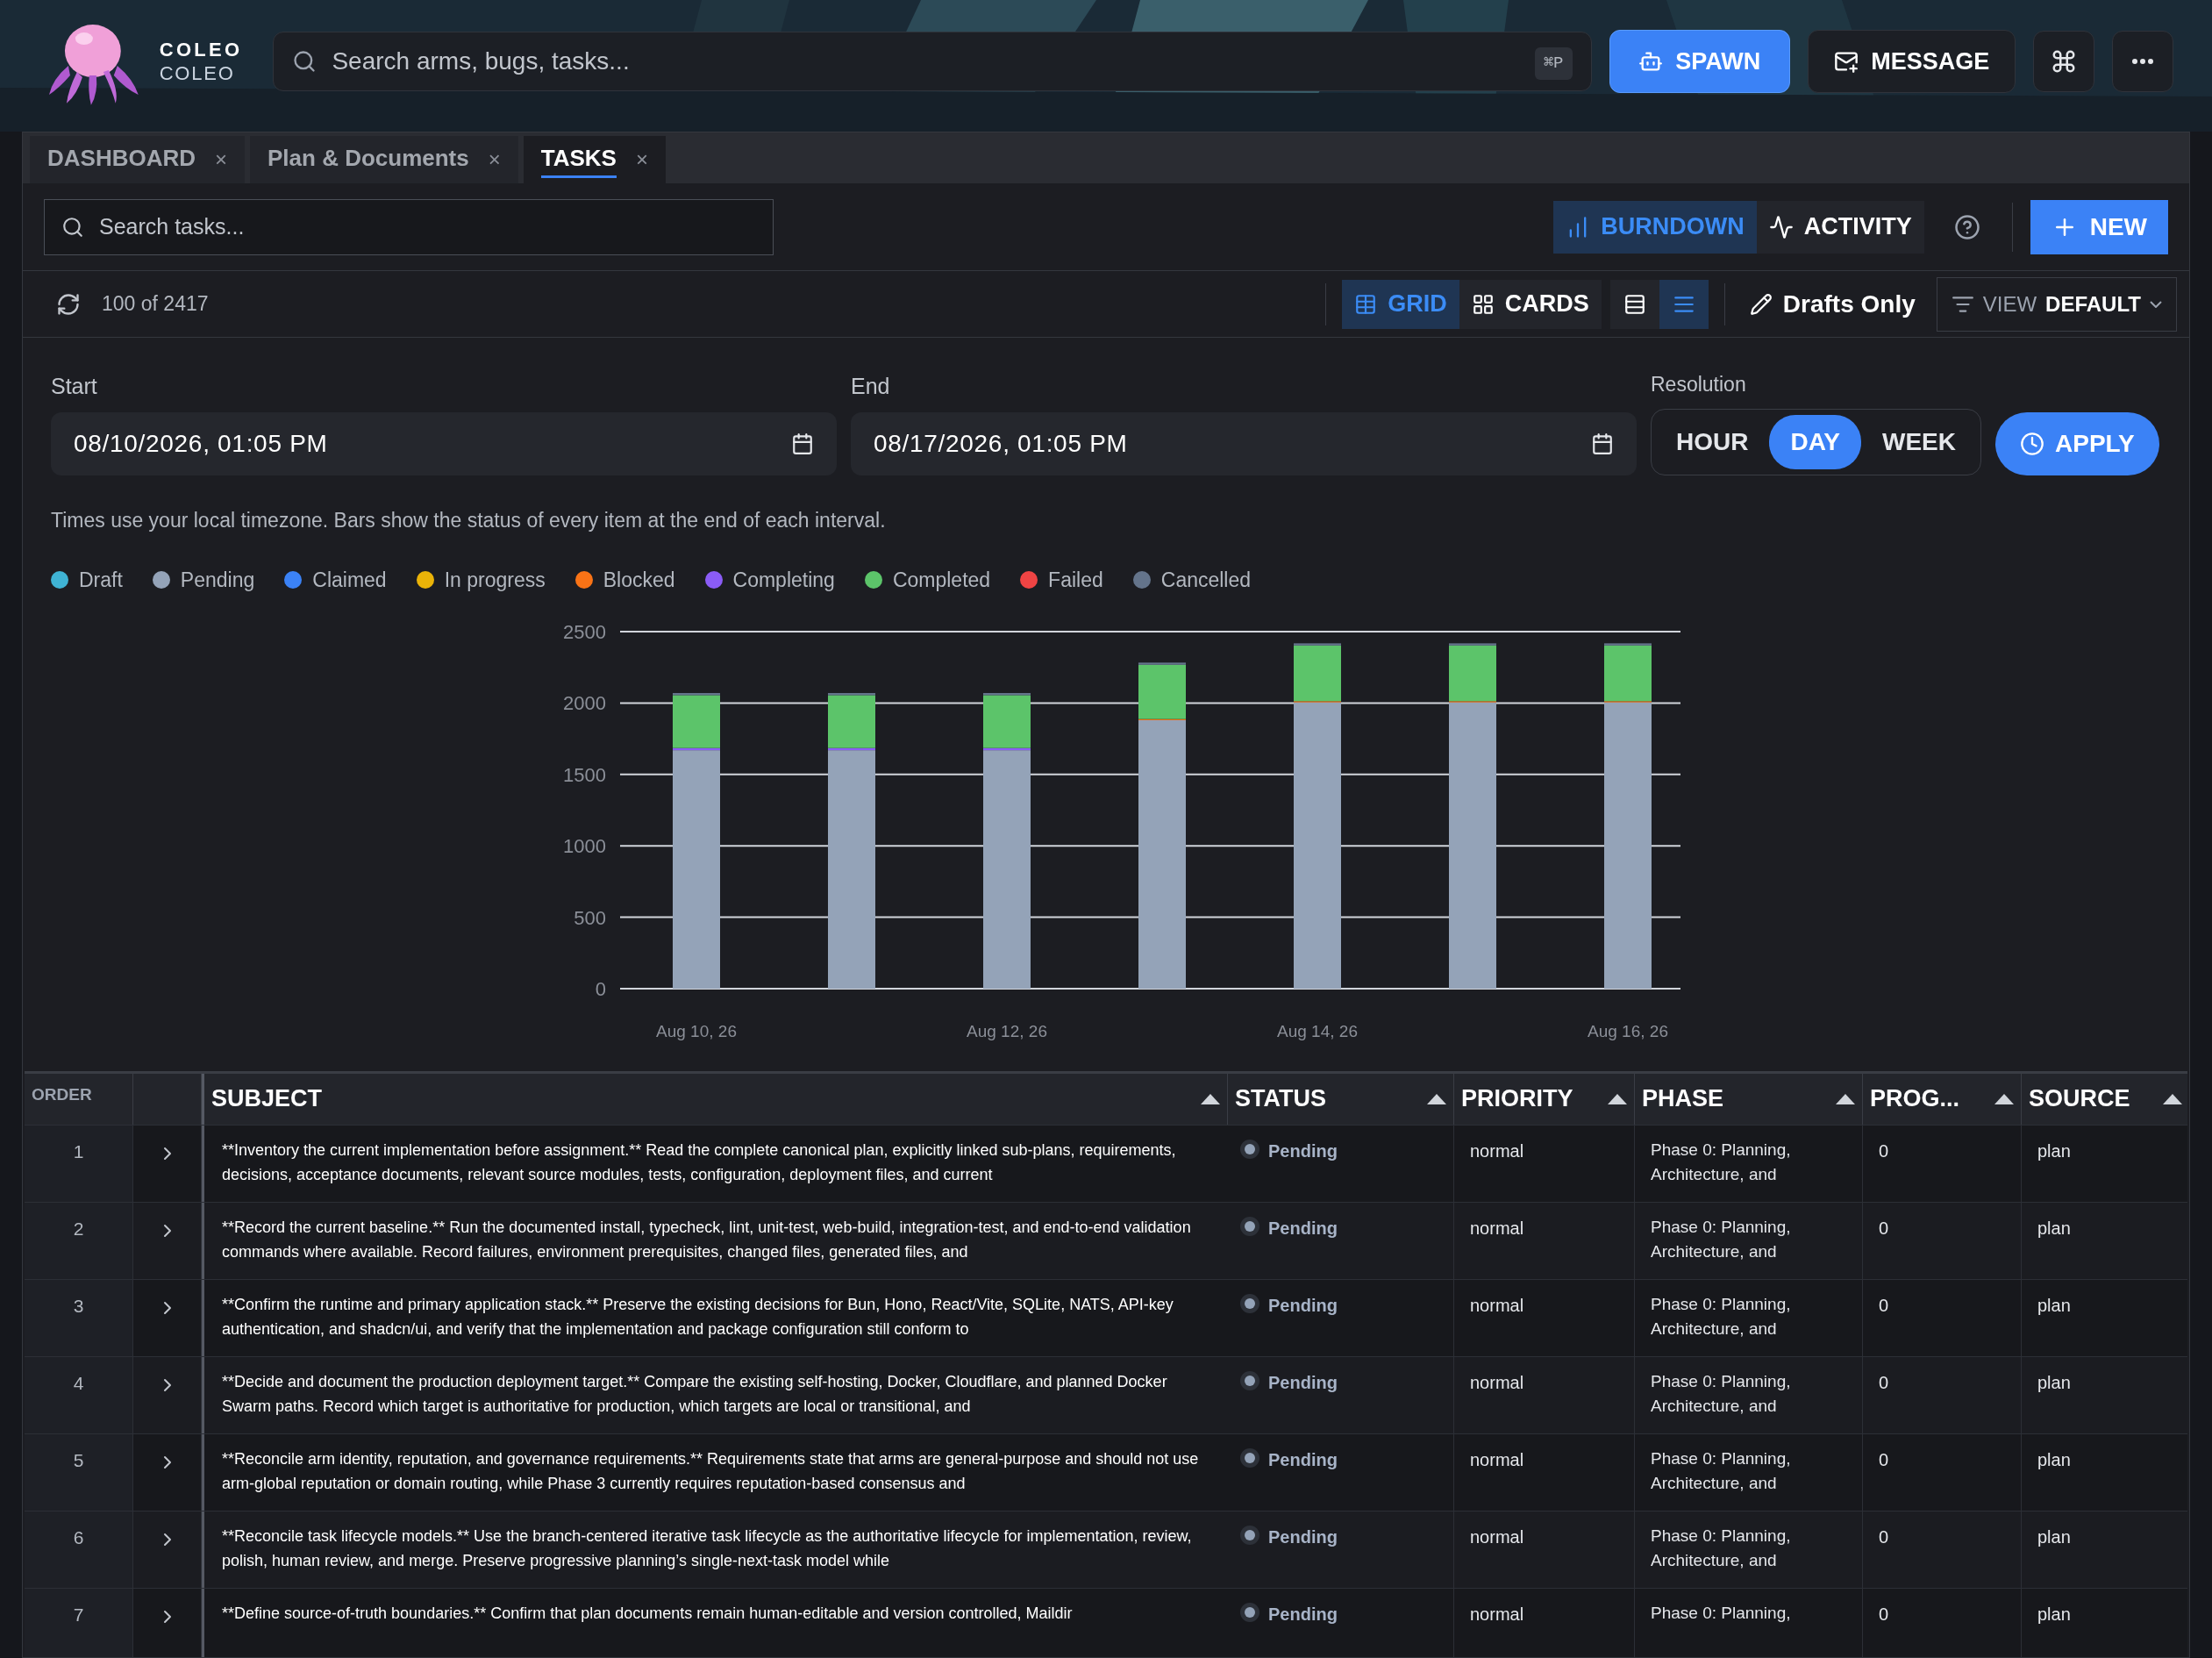 The width and height of the screenshot is (2212, 1658). Describe the element at coordinates (584, 774) in the screenshot. I see `y-tick-label: 1500` at that location.